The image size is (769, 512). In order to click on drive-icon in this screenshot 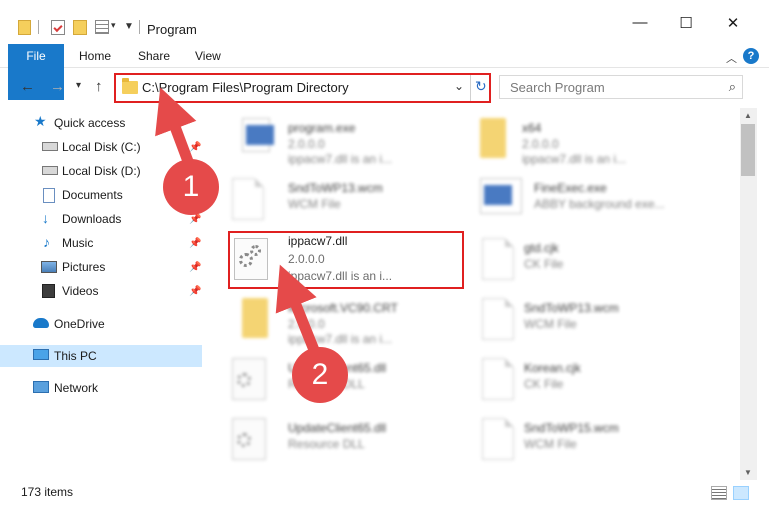, I will do `click(50, 170)`.